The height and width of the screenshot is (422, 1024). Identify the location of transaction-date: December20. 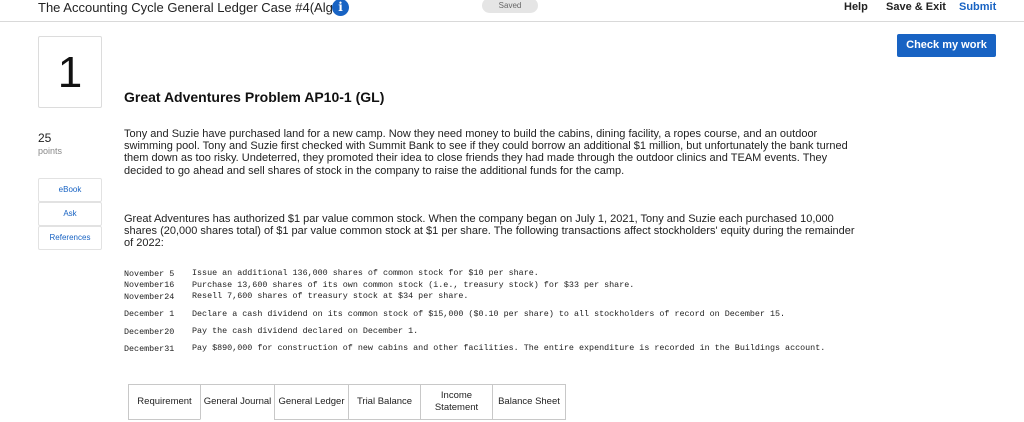
(149, 331).